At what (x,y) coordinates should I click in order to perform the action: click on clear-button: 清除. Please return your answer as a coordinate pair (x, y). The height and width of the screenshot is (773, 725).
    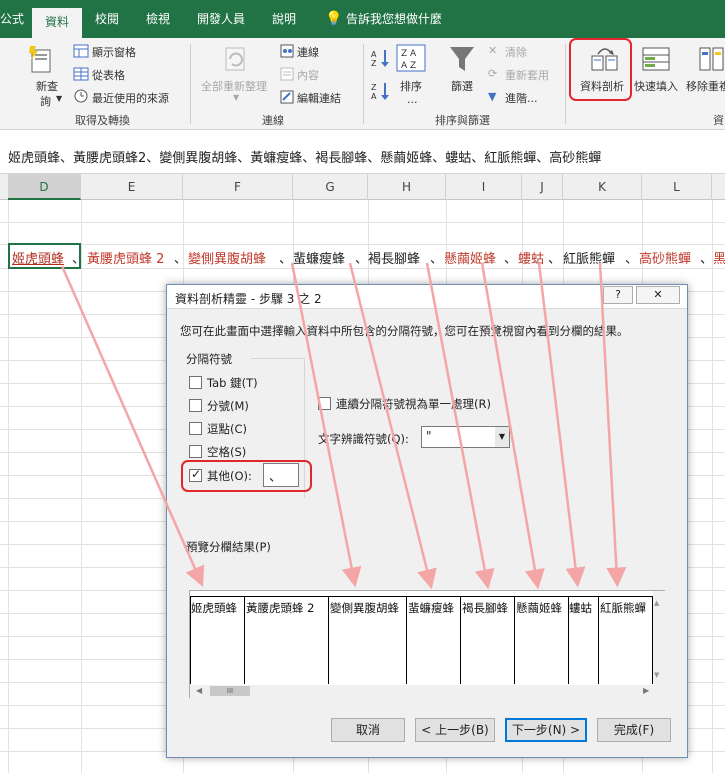
    Looking at the image, I should click on (516, 52).